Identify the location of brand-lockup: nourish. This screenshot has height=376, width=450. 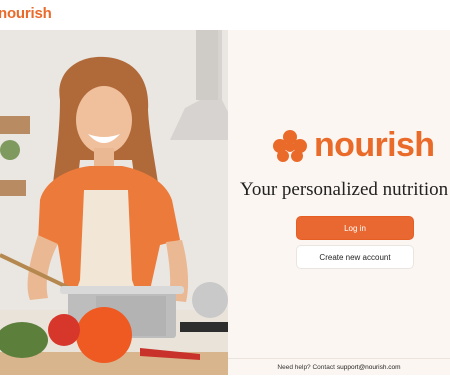
(361, 145).